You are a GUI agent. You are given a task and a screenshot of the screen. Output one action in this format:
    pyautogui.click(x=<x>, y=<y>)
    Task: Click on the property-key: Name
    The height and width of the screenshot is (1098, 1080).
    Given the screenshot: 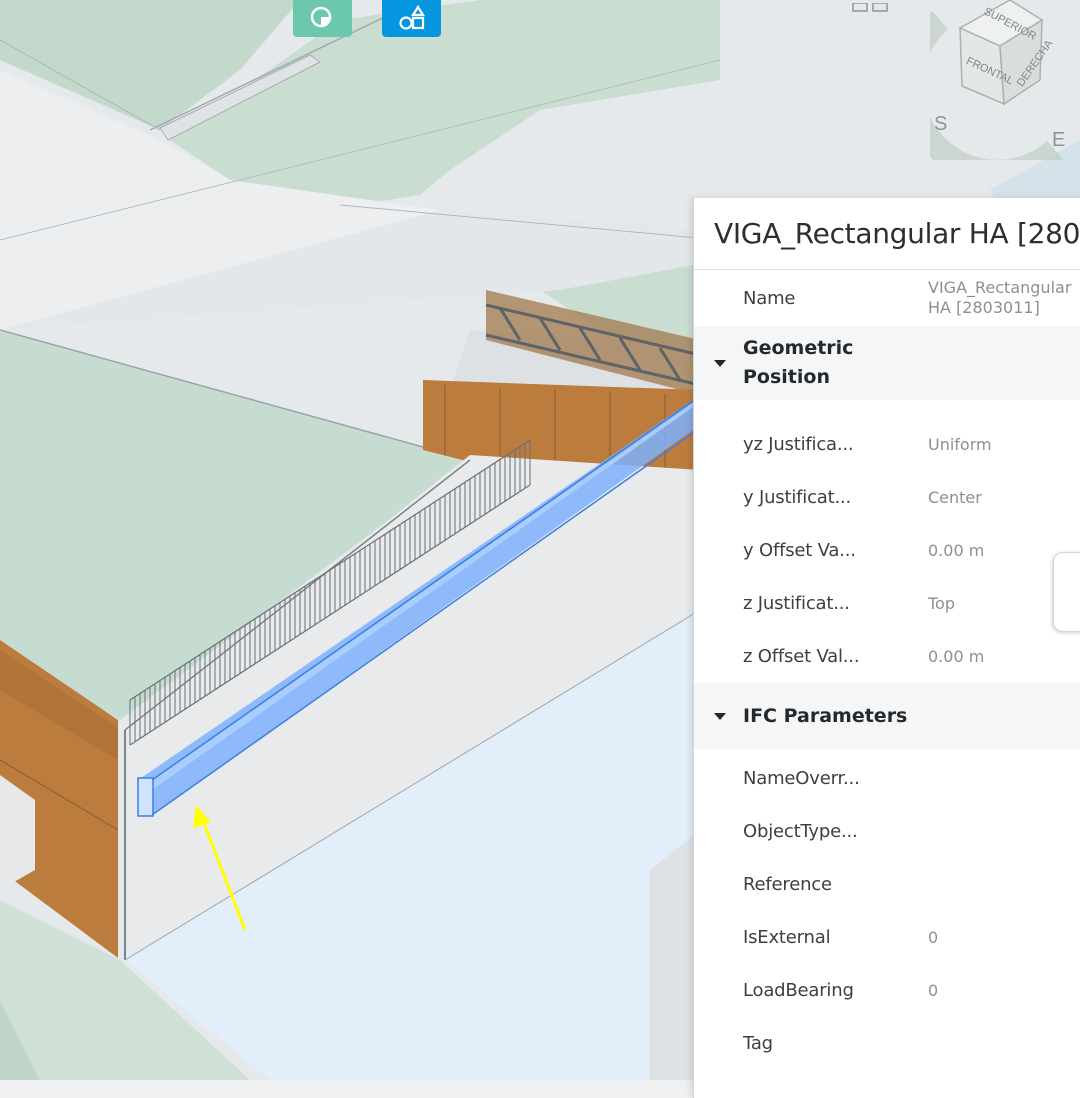 What is the action you would take?
    pyautogui.click(x=769, y=298)
    